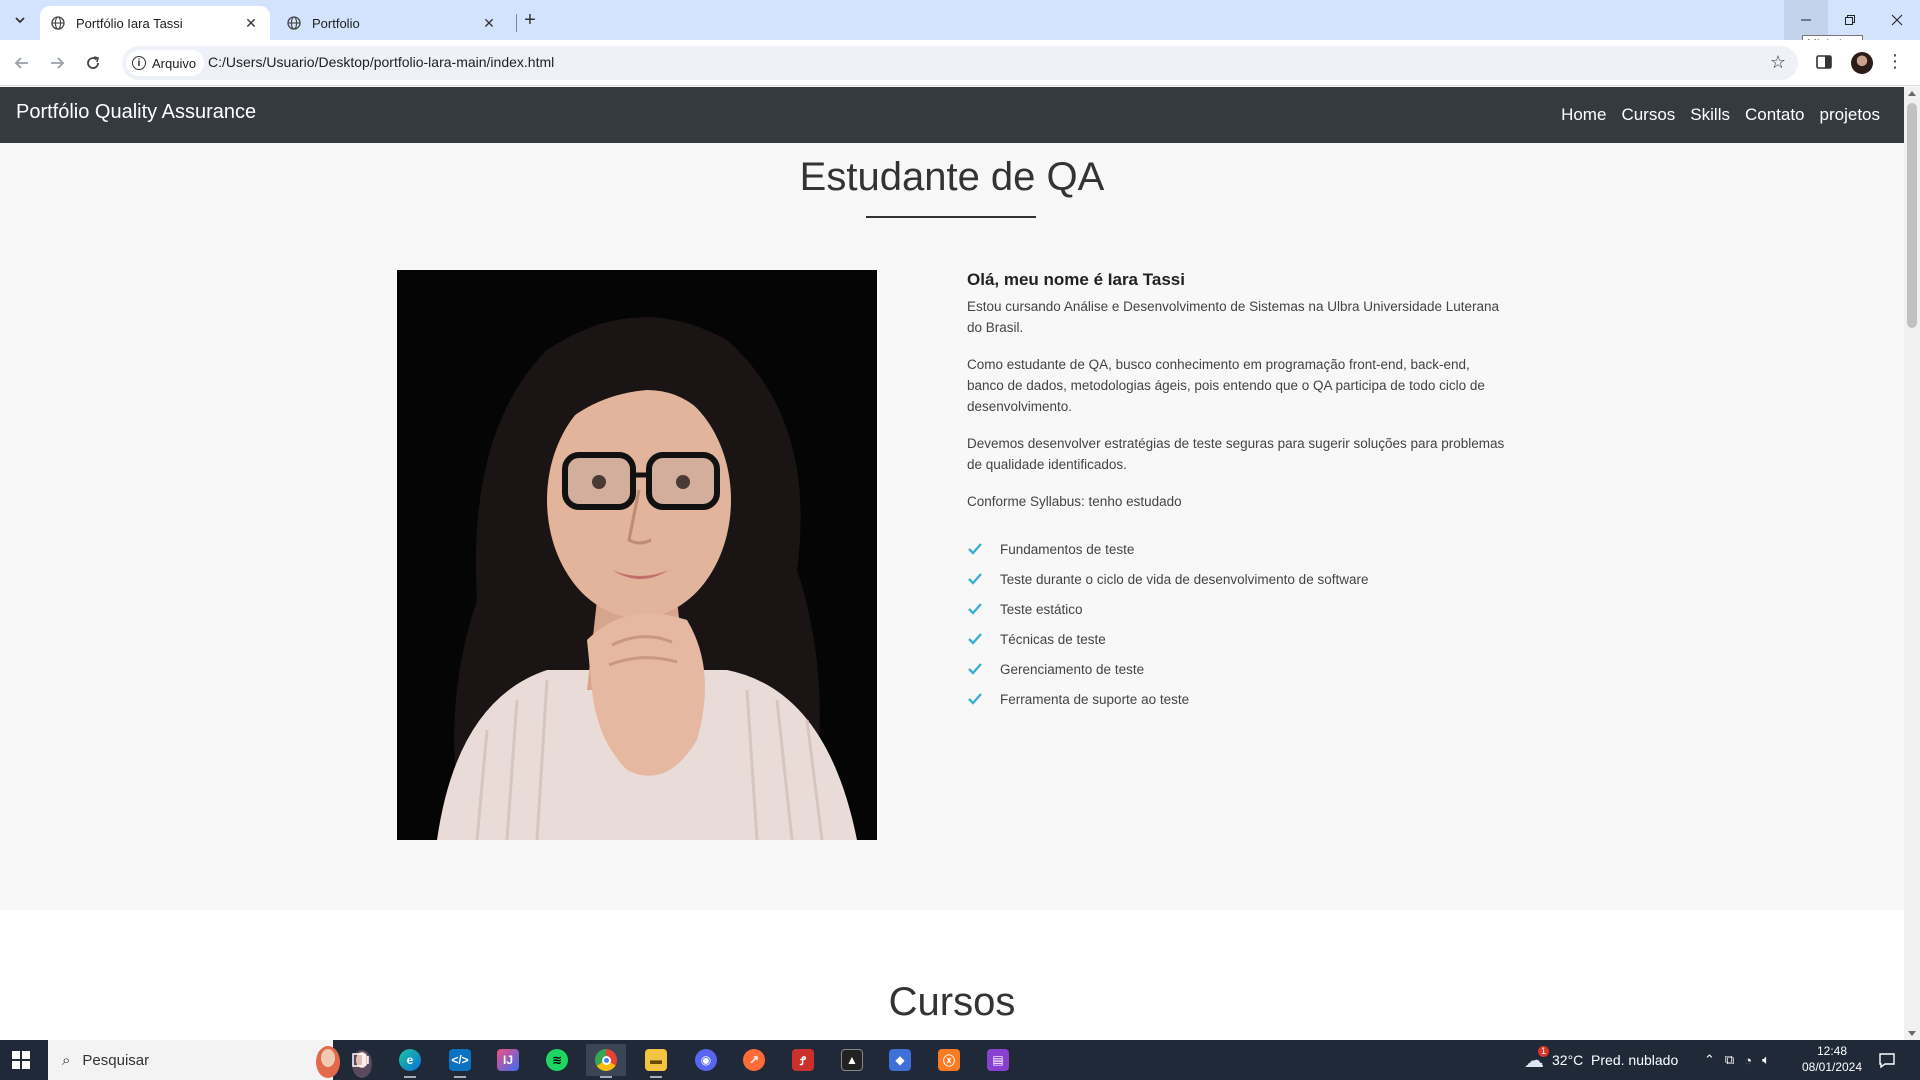 The image size is (1920, 1080). I want to click on site-info-chip: i Arquivo, so click(165, 63).